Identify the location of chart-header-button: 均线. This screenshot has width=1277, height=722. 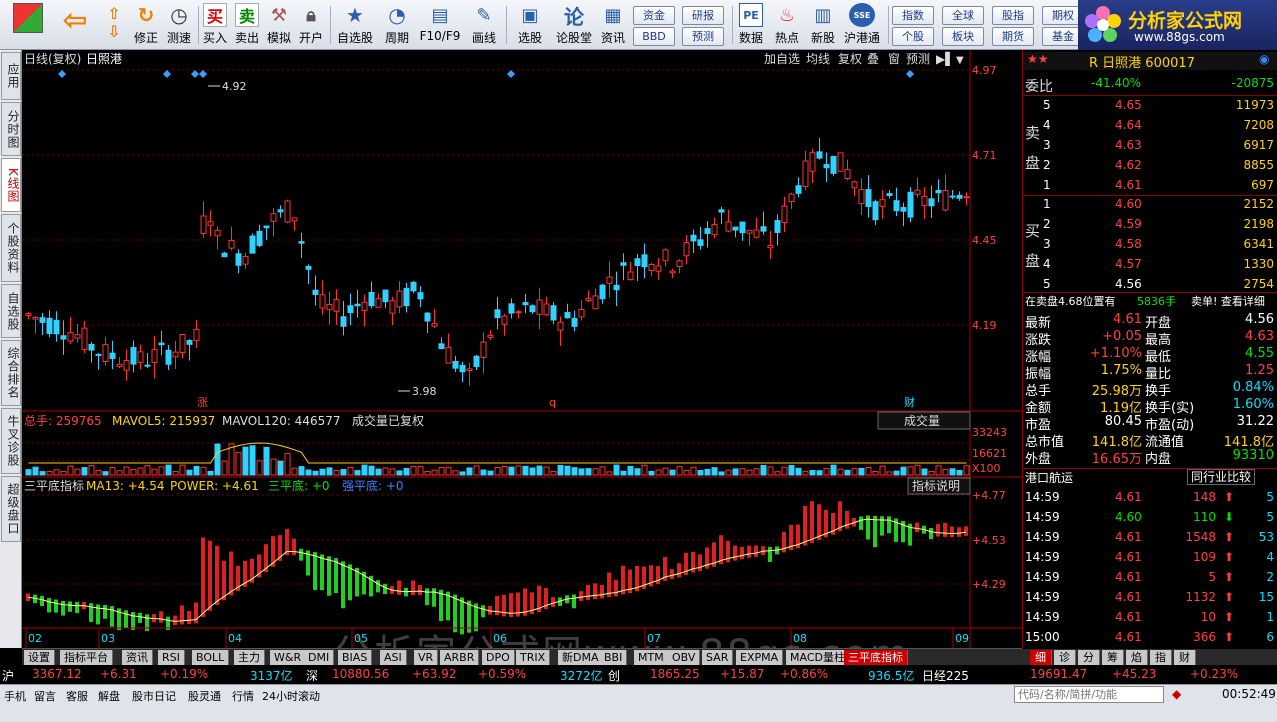
(818, 59).